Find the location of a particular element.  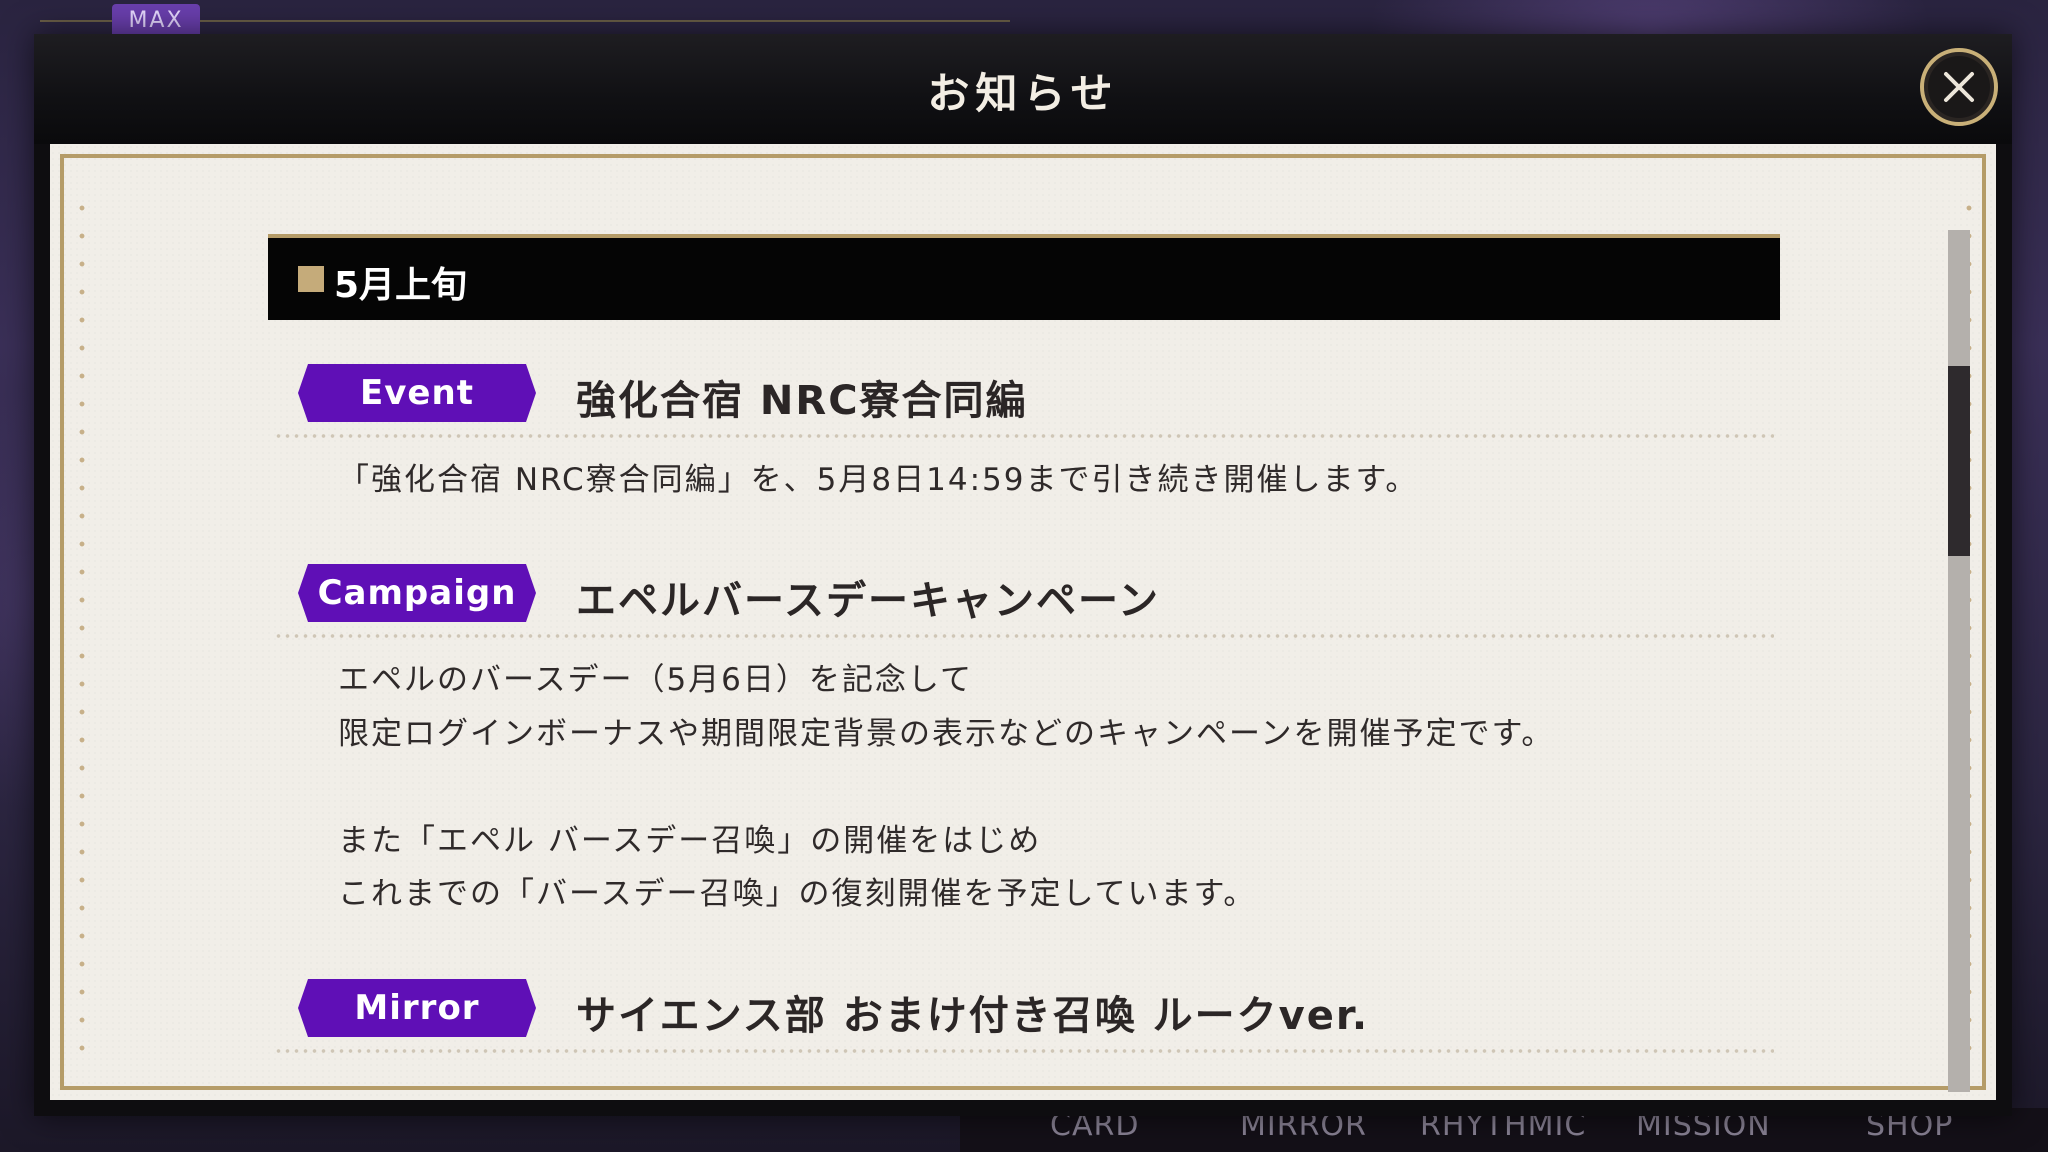

event-title: 強化合宿 NRC寮合同編 is located at coordinates (802, 401).